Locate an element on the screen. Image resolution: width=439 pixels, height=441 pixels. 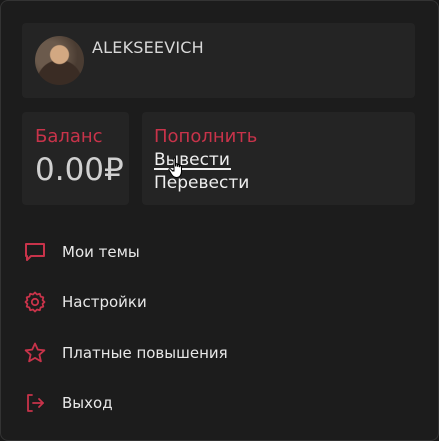
menu-item-label: Мои темы is located at coordinates (101, 252).